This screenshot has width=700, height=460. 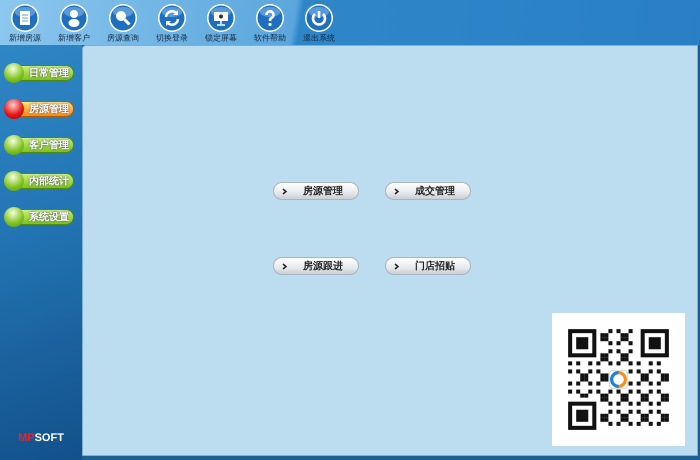 What do you see at coordinates (74, 18) in the screenshot?
I see `person-icon` at bounding box center [74, 18].